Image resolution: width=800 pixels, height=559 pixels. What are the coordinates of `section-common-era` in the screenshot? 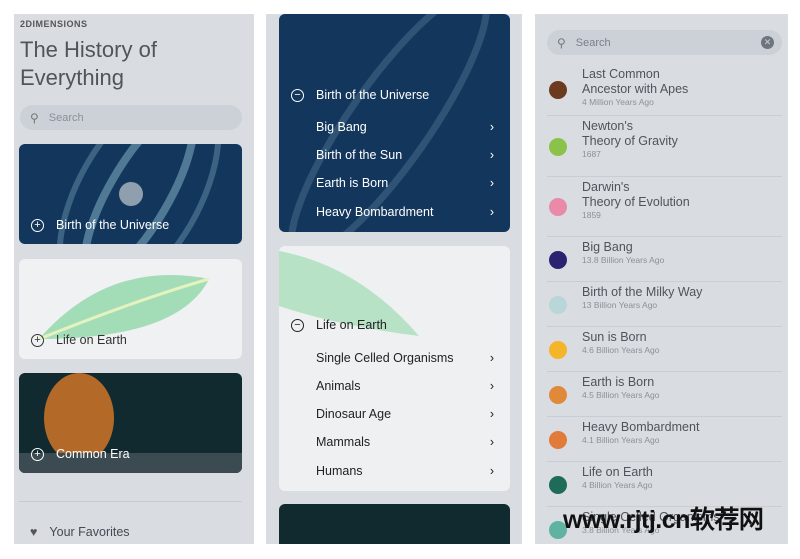 It's located at (394, 524).